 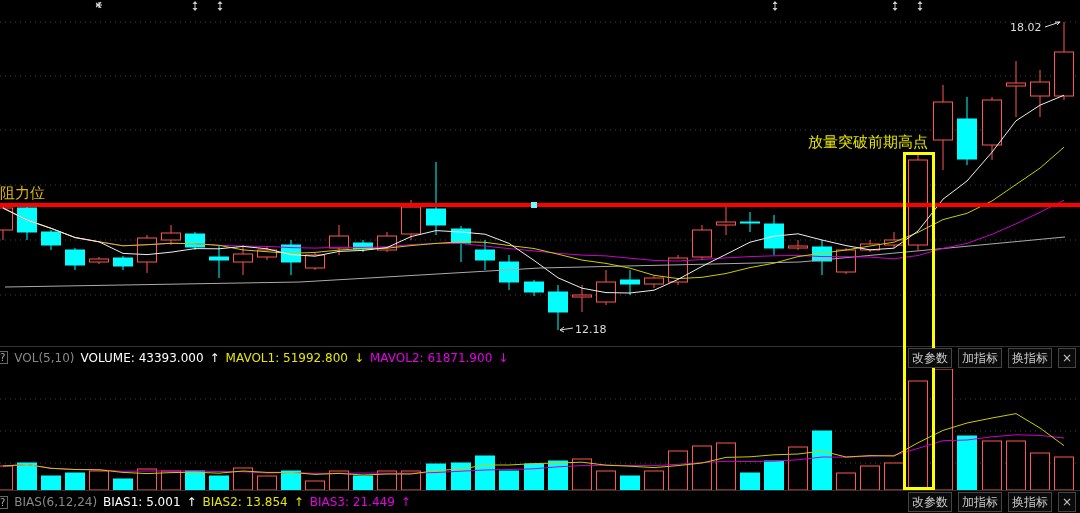 I want to click on indicator-value: MAVOL1: 51992.800, so click(x=286, y=357).